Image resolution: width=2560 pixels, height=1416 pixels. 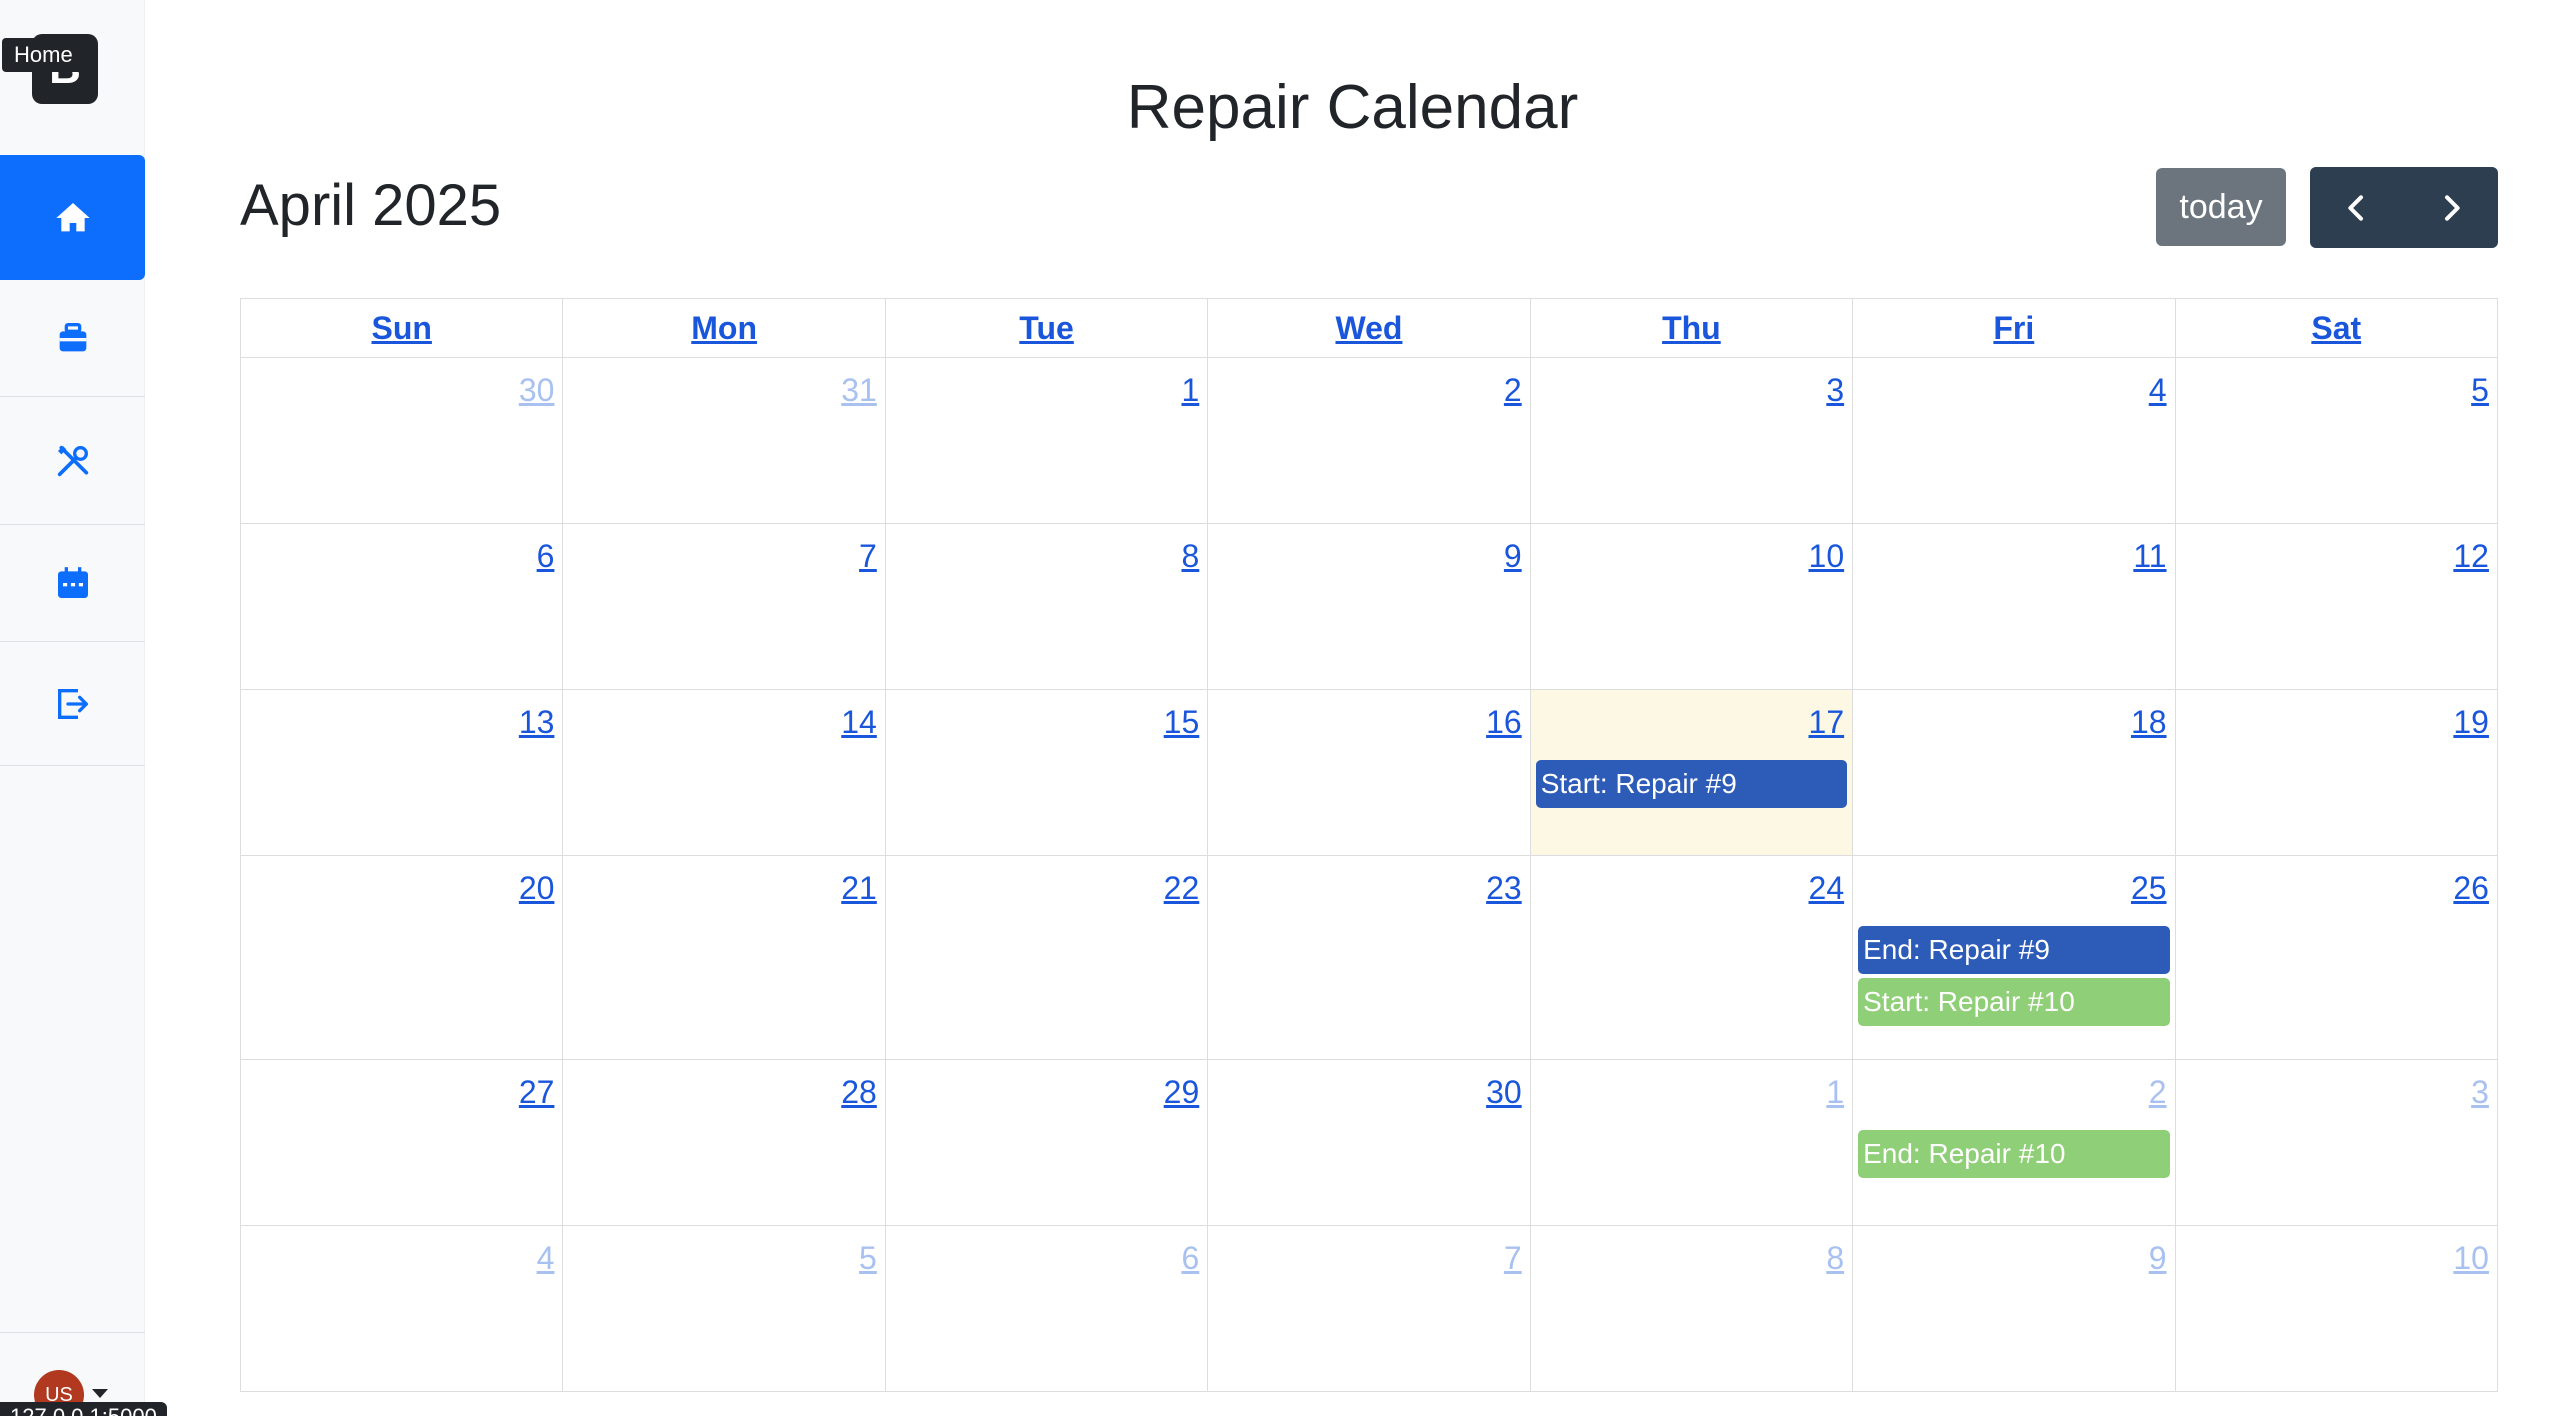 What do you see at coordinates (2471, 888) in the screenshot?
I see `day-number-link: 26` at bounding box center [2471, 888].